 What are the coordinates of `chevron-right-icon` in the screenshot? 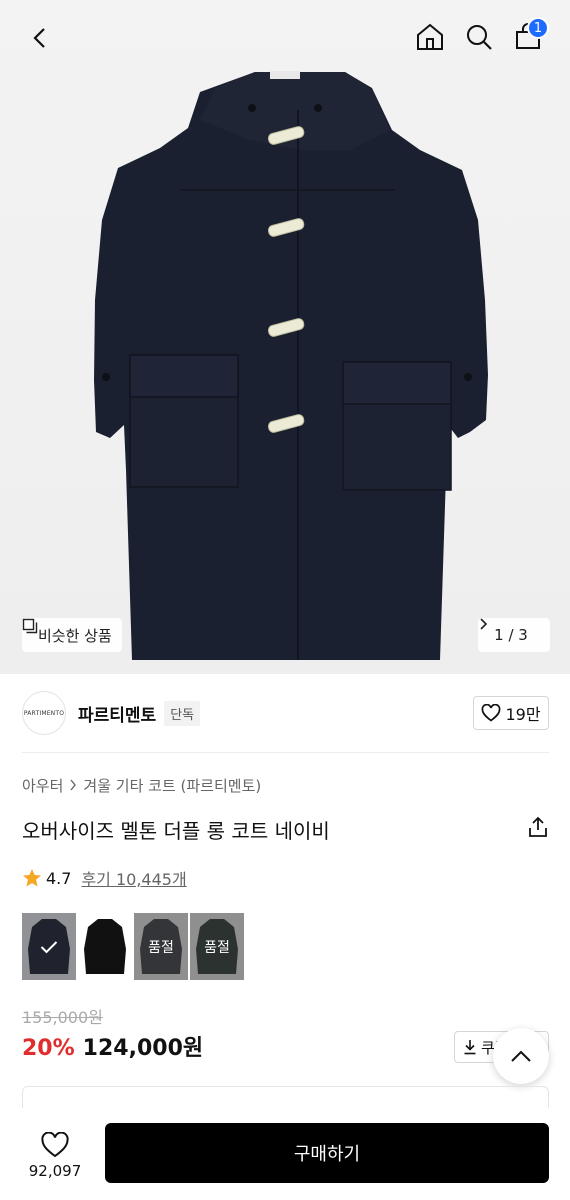 It's located at (73, 786).